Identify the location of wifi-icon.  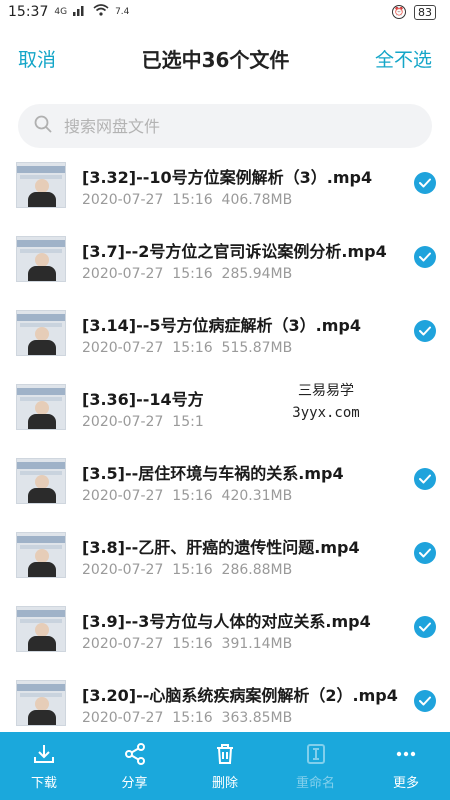
(101, 12).